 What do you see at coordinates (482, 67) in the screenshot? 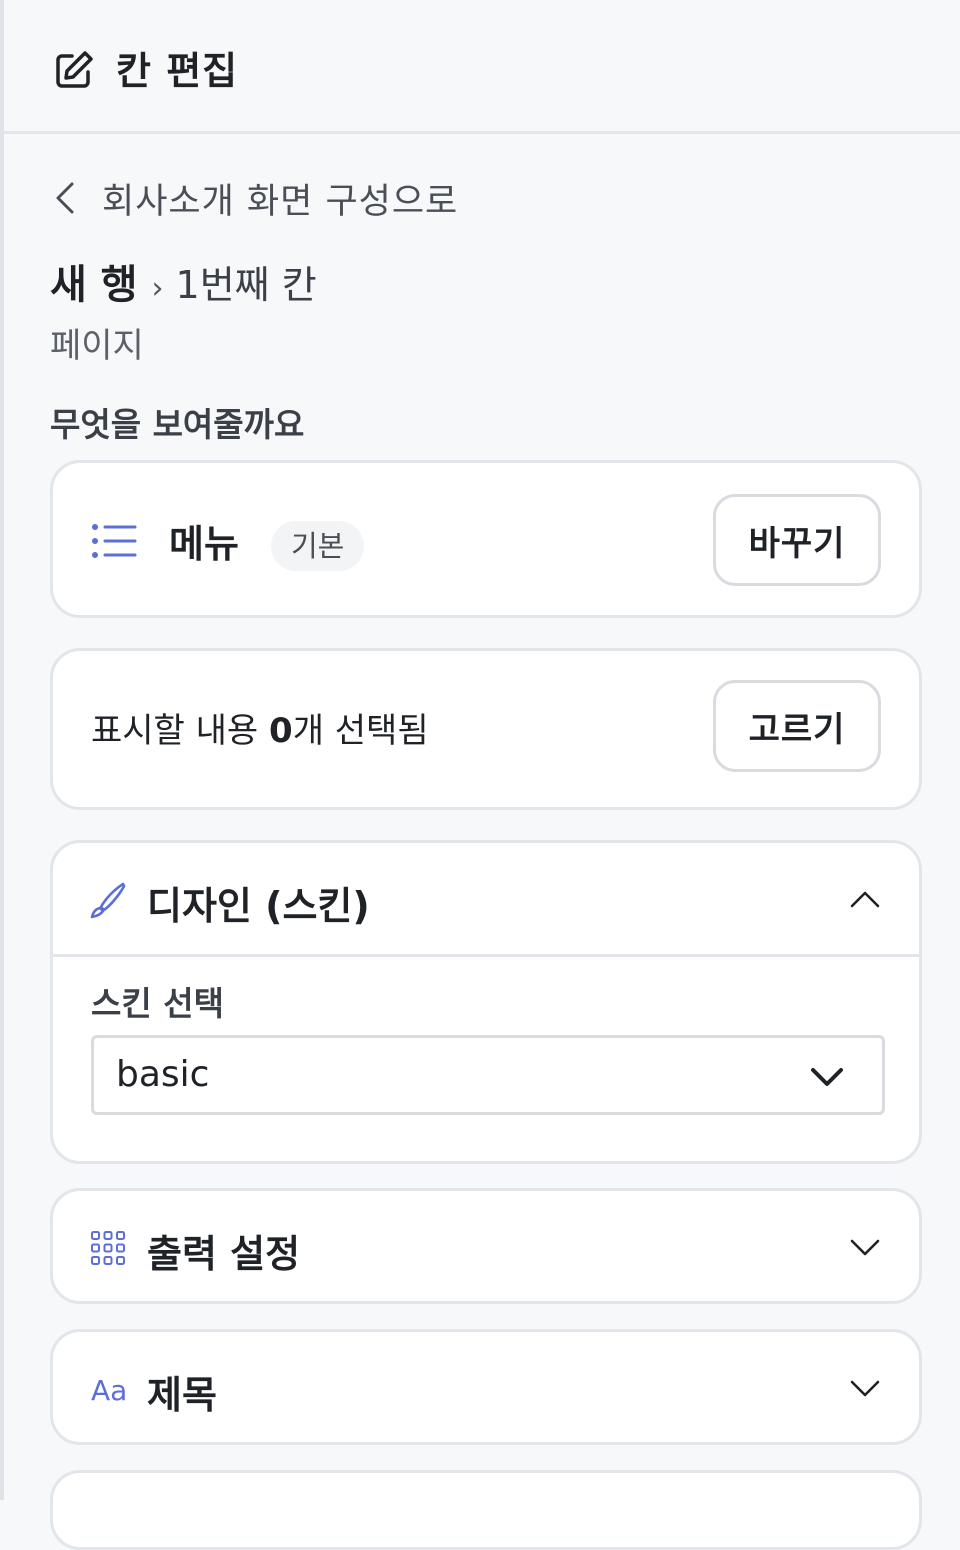
I see `panel-header: 칸 편집` at bounding box center [482, 67].